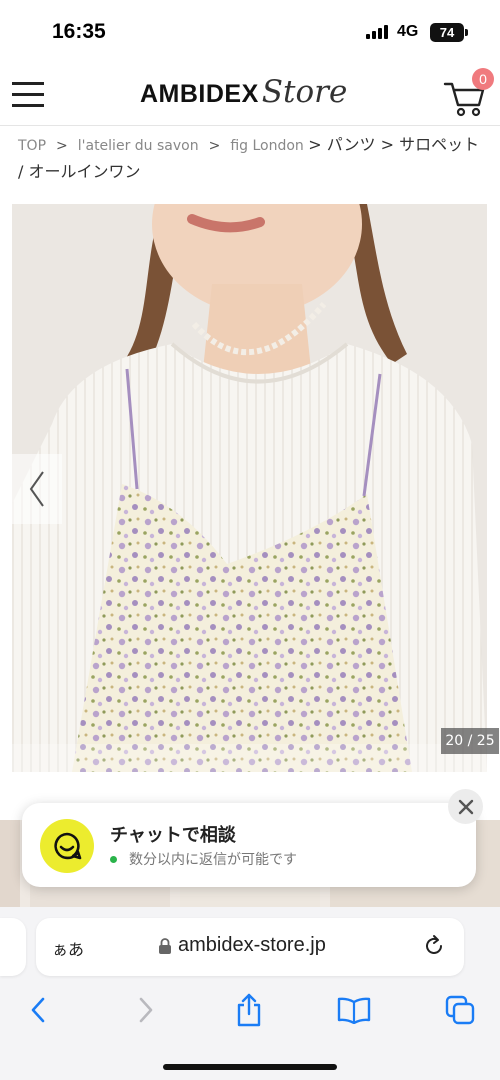  What do you see at coordinates (434, 946) in the screenshot?
I see `reload-icon` at bounding box center [434, 946].